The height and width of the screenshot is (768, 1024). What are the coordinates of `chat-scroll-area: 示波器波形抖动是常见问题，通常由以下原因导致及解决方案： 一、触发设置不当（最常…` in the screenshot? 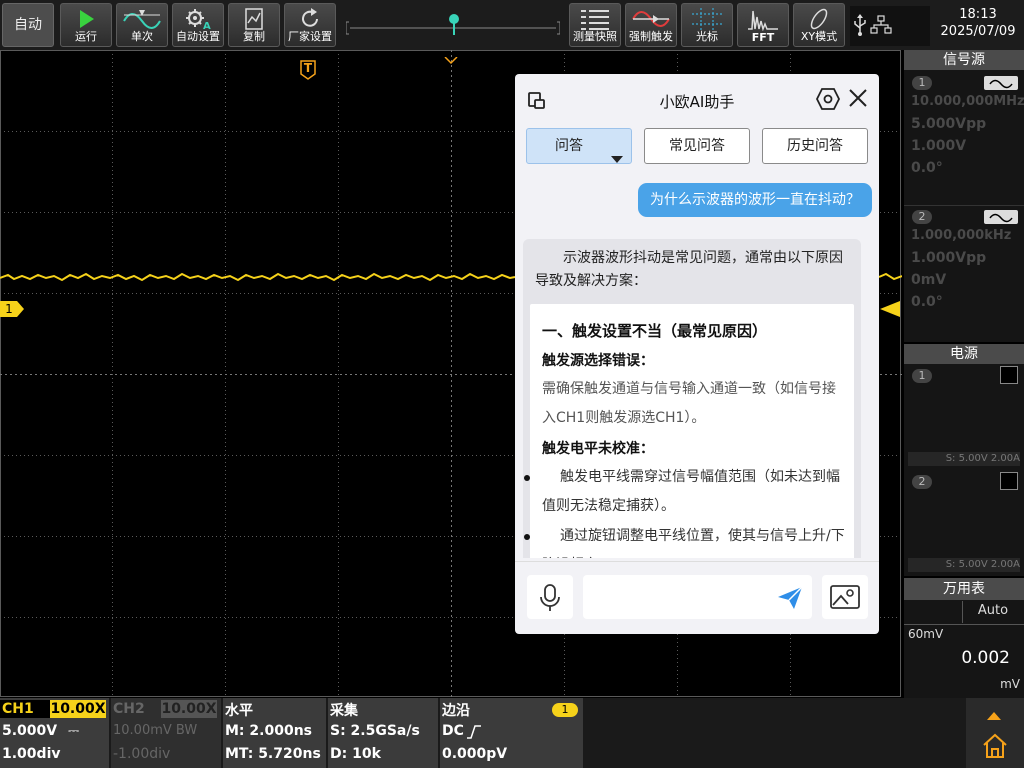 It's located at (692, 398).